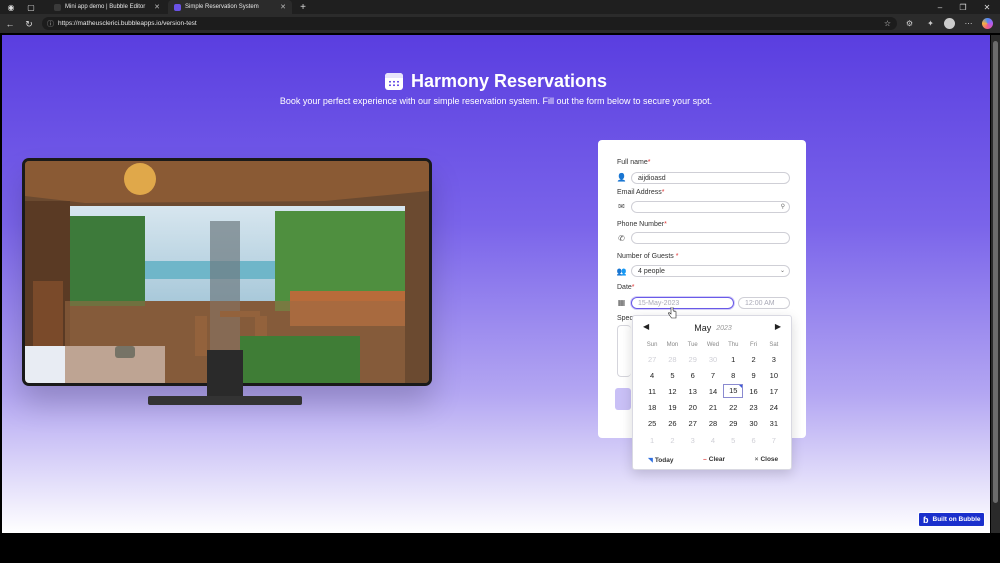 The image size is (1000, 563). I want to click on day-cell: 11, so click(652, 391).